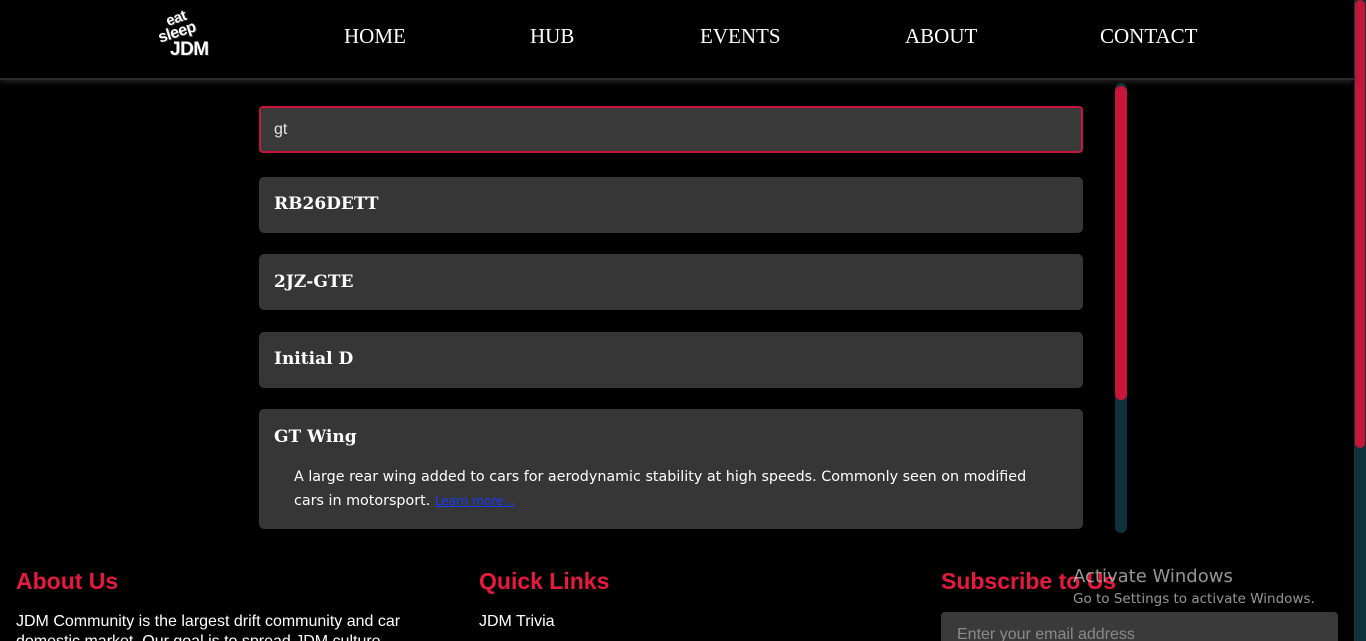 This screenshot has width=1366, height=641. Describe the element at coordinates (517, 622) in the screenshot. I see `footer-link-jdm-trivia: JDM Trivia` at that location.